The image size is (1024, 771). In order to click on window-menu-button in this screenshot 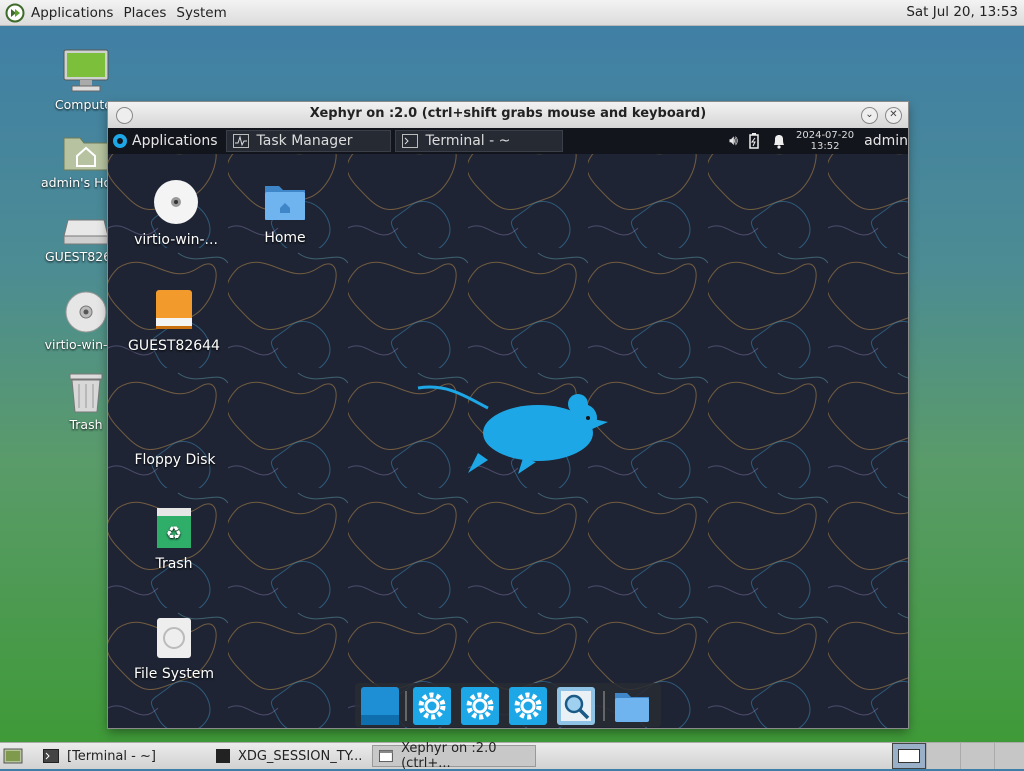, I will do `click(124, 115)`.